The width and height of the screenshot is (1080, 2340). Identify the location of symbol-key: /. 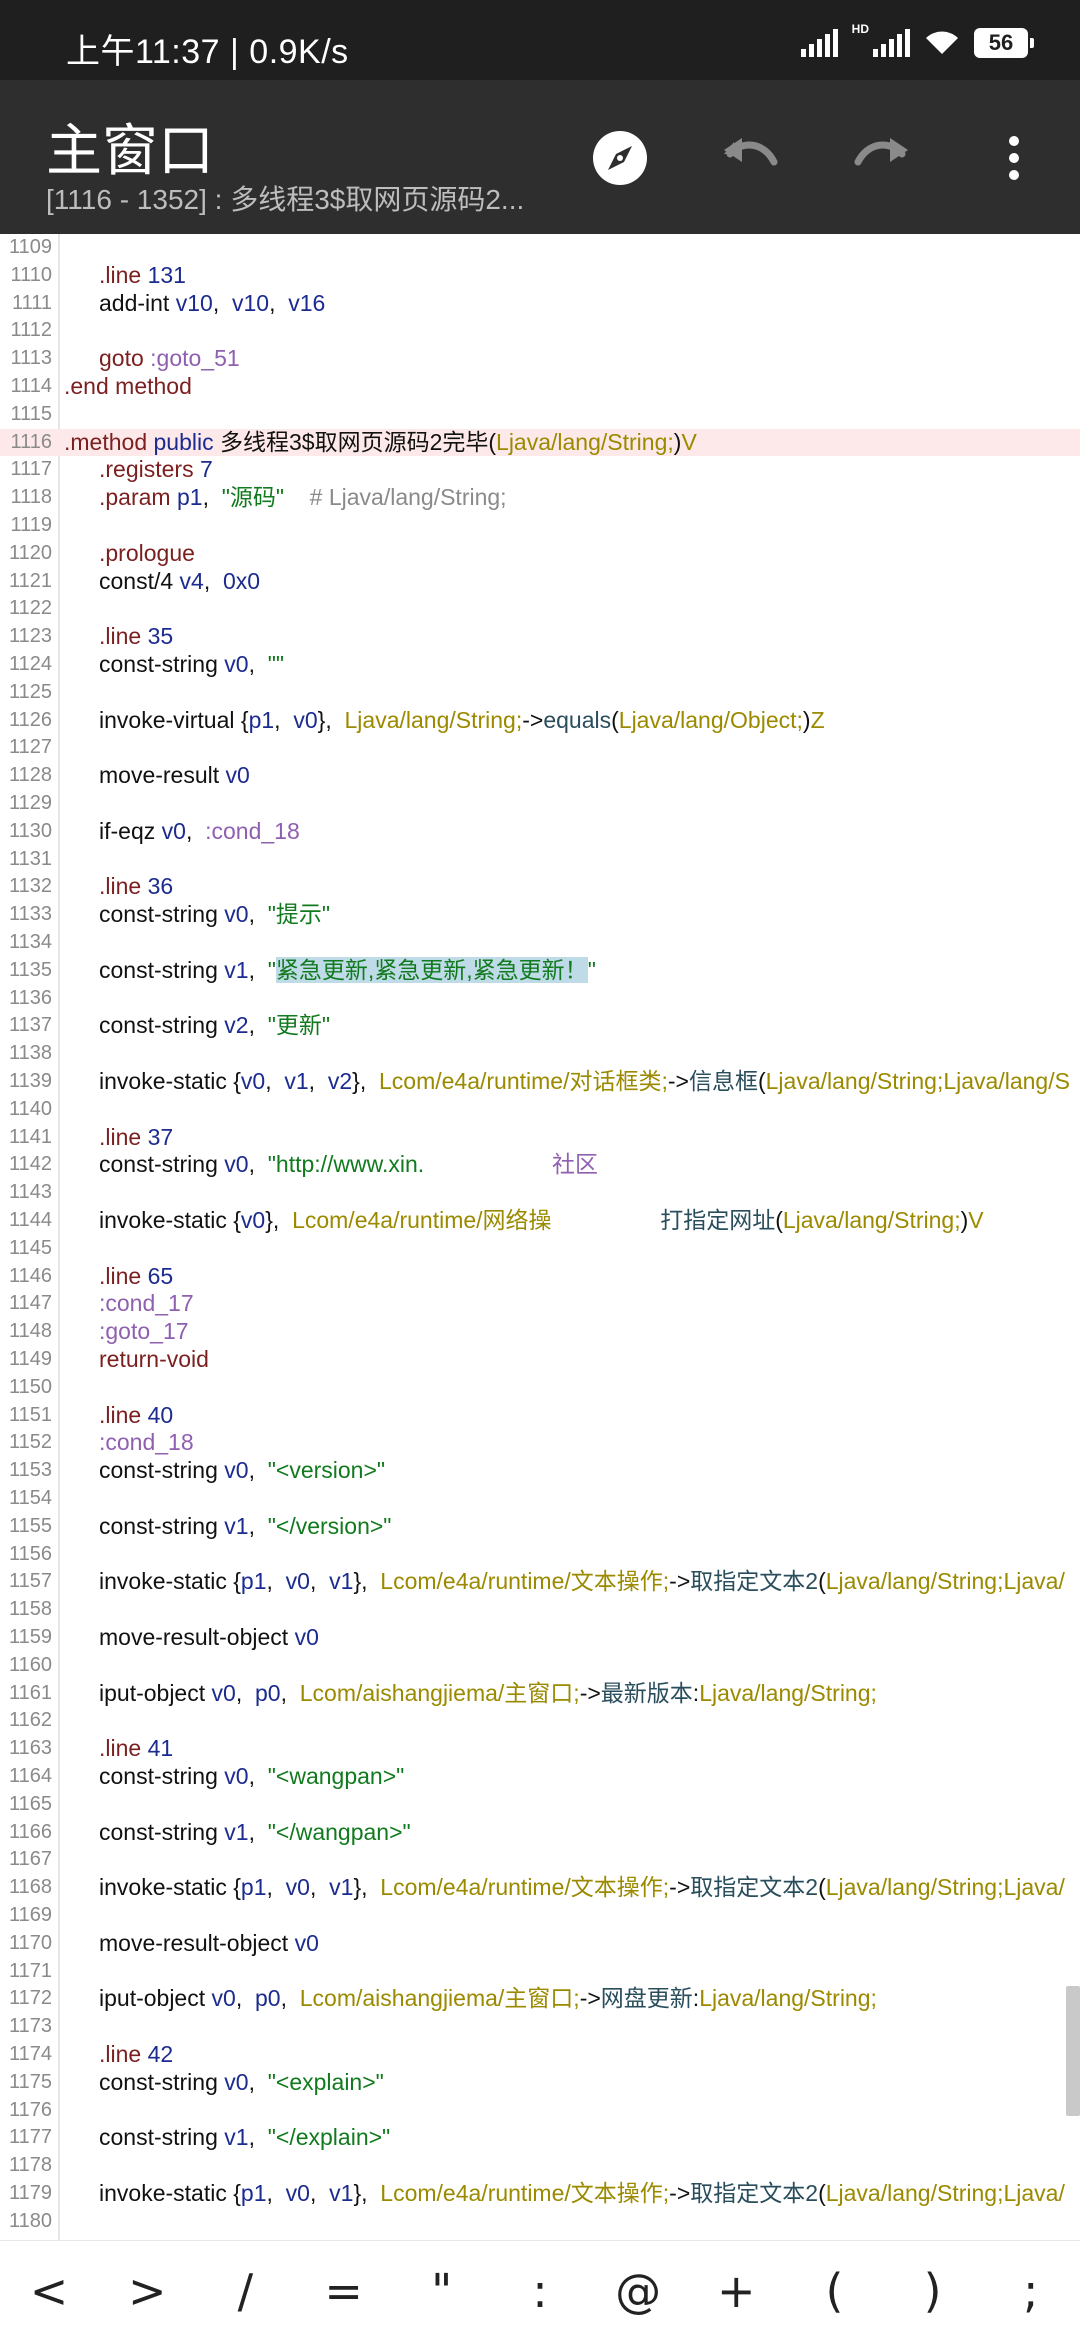
(245, 2291).